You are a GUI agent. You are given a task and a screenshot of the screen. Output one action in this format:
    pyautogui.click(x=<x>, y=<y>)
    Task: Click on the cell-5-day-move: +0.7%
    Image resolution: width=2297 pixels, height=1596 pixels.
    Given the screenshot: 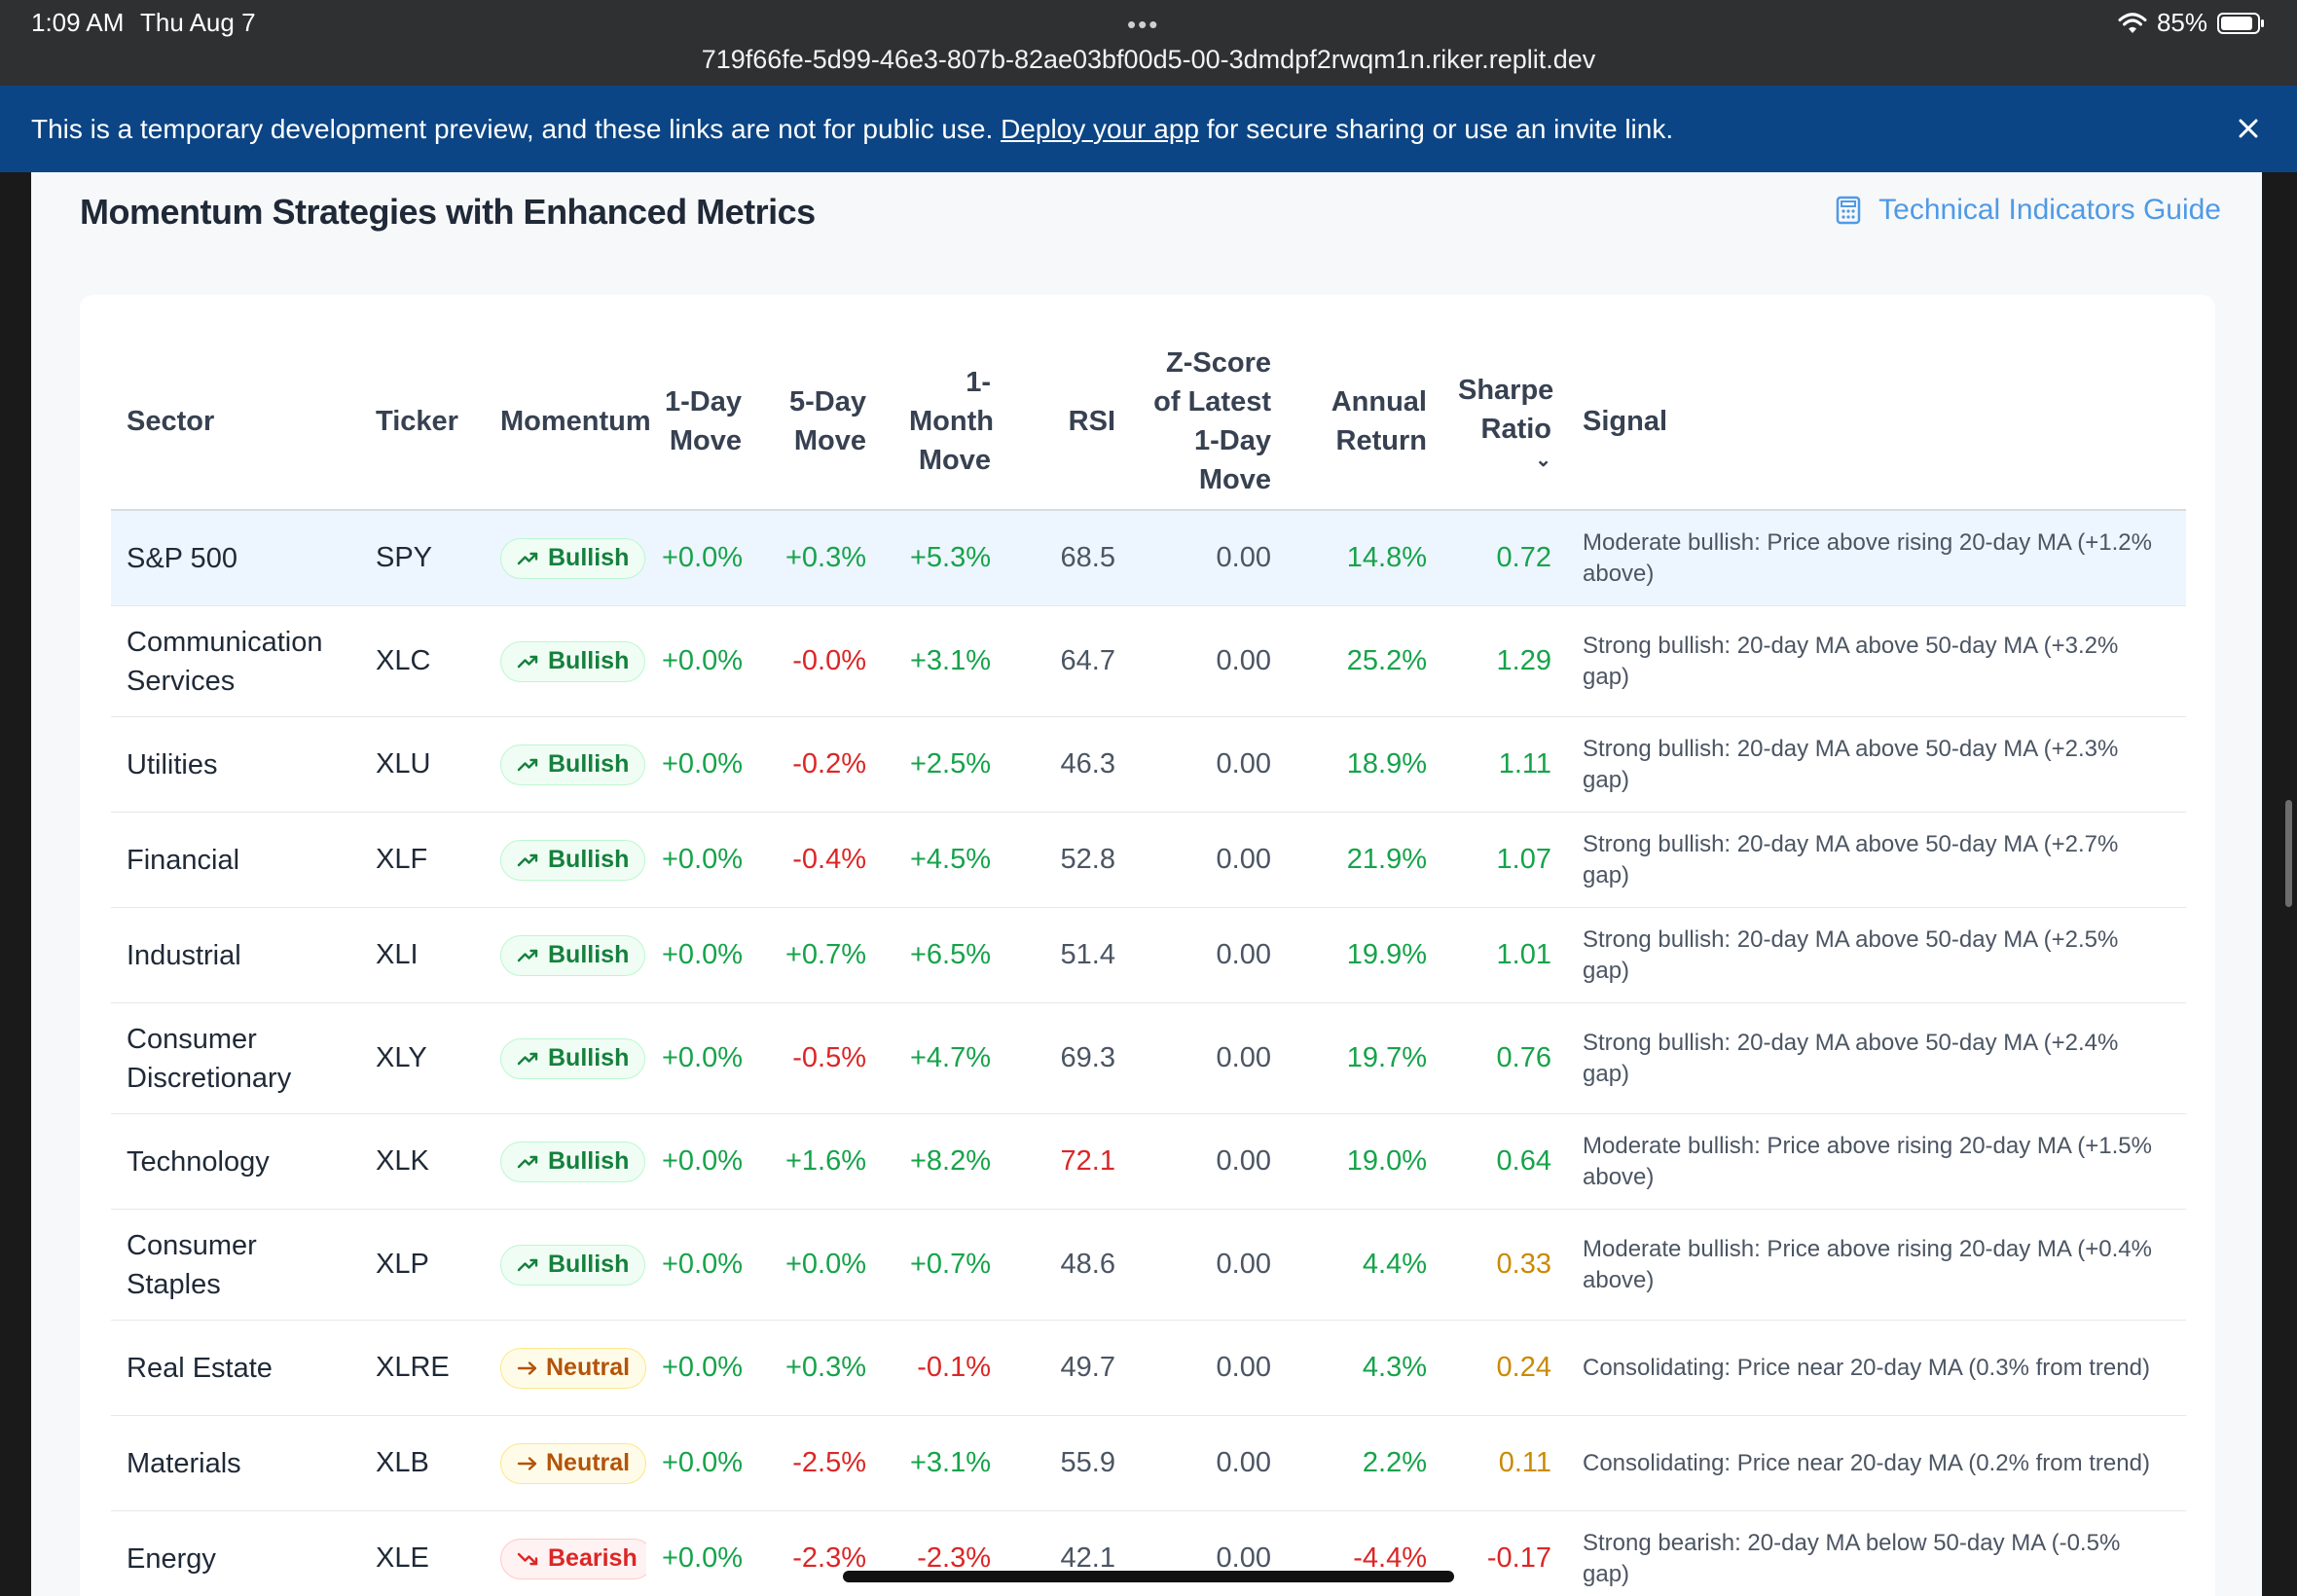 What is the action you would take?
    pyautogui.click(x=819, y=955)
    